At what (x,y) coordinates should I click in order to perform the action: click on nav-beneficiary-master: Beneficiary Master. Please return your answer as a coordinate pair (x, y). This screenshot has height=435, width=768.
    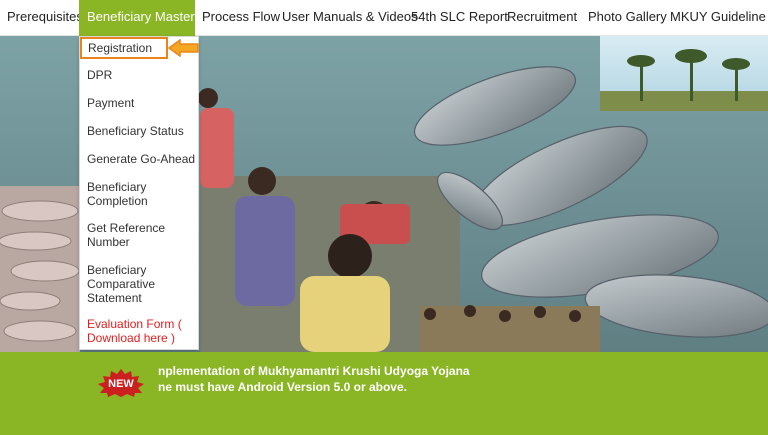
    Looking at the image, I should click on (137, 18).